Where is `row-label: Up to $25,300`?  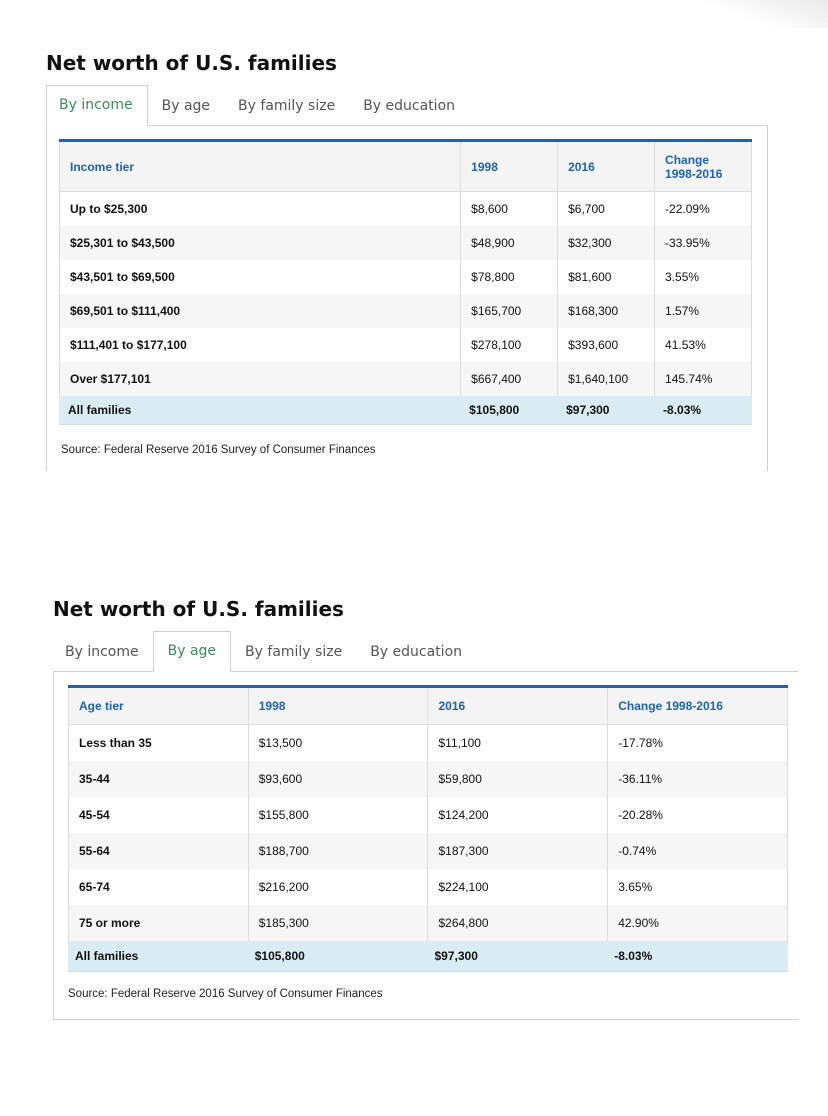 row-label: Up to $25,300 is located at coordinates (260, 208).